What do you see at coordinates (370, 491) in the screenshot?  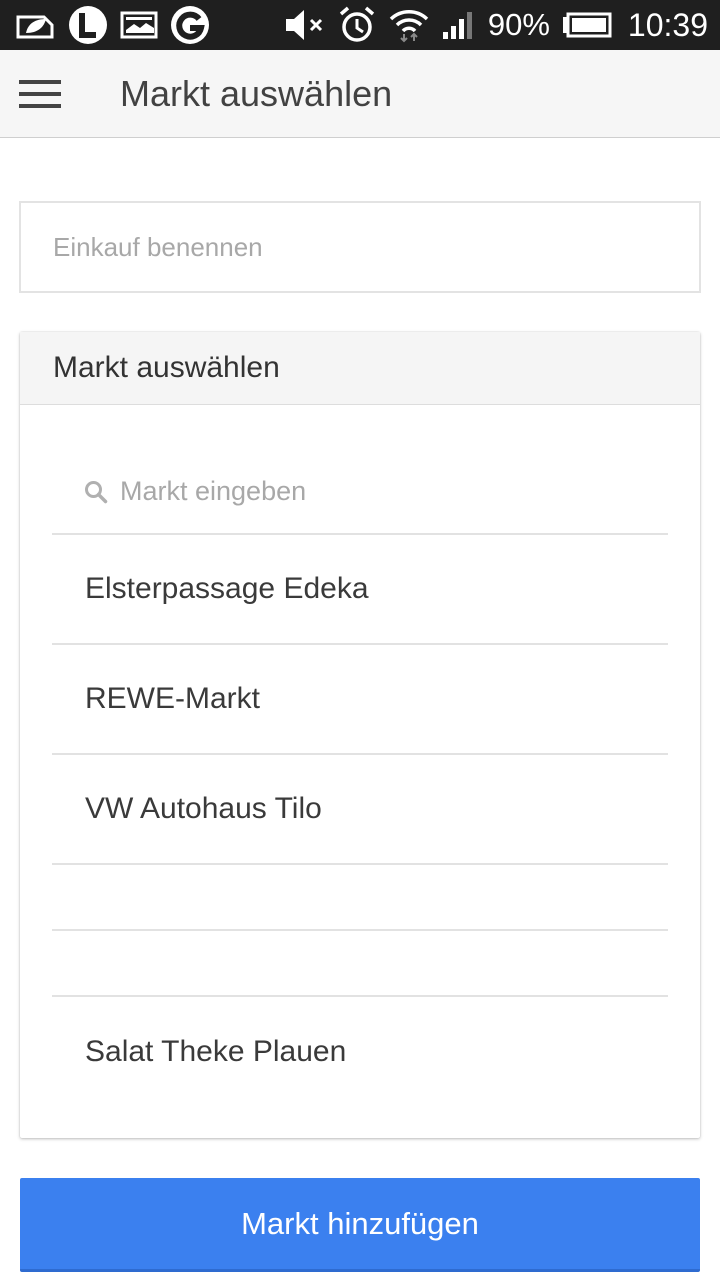 I see `market-search-input` at bounding box center [370, 491].